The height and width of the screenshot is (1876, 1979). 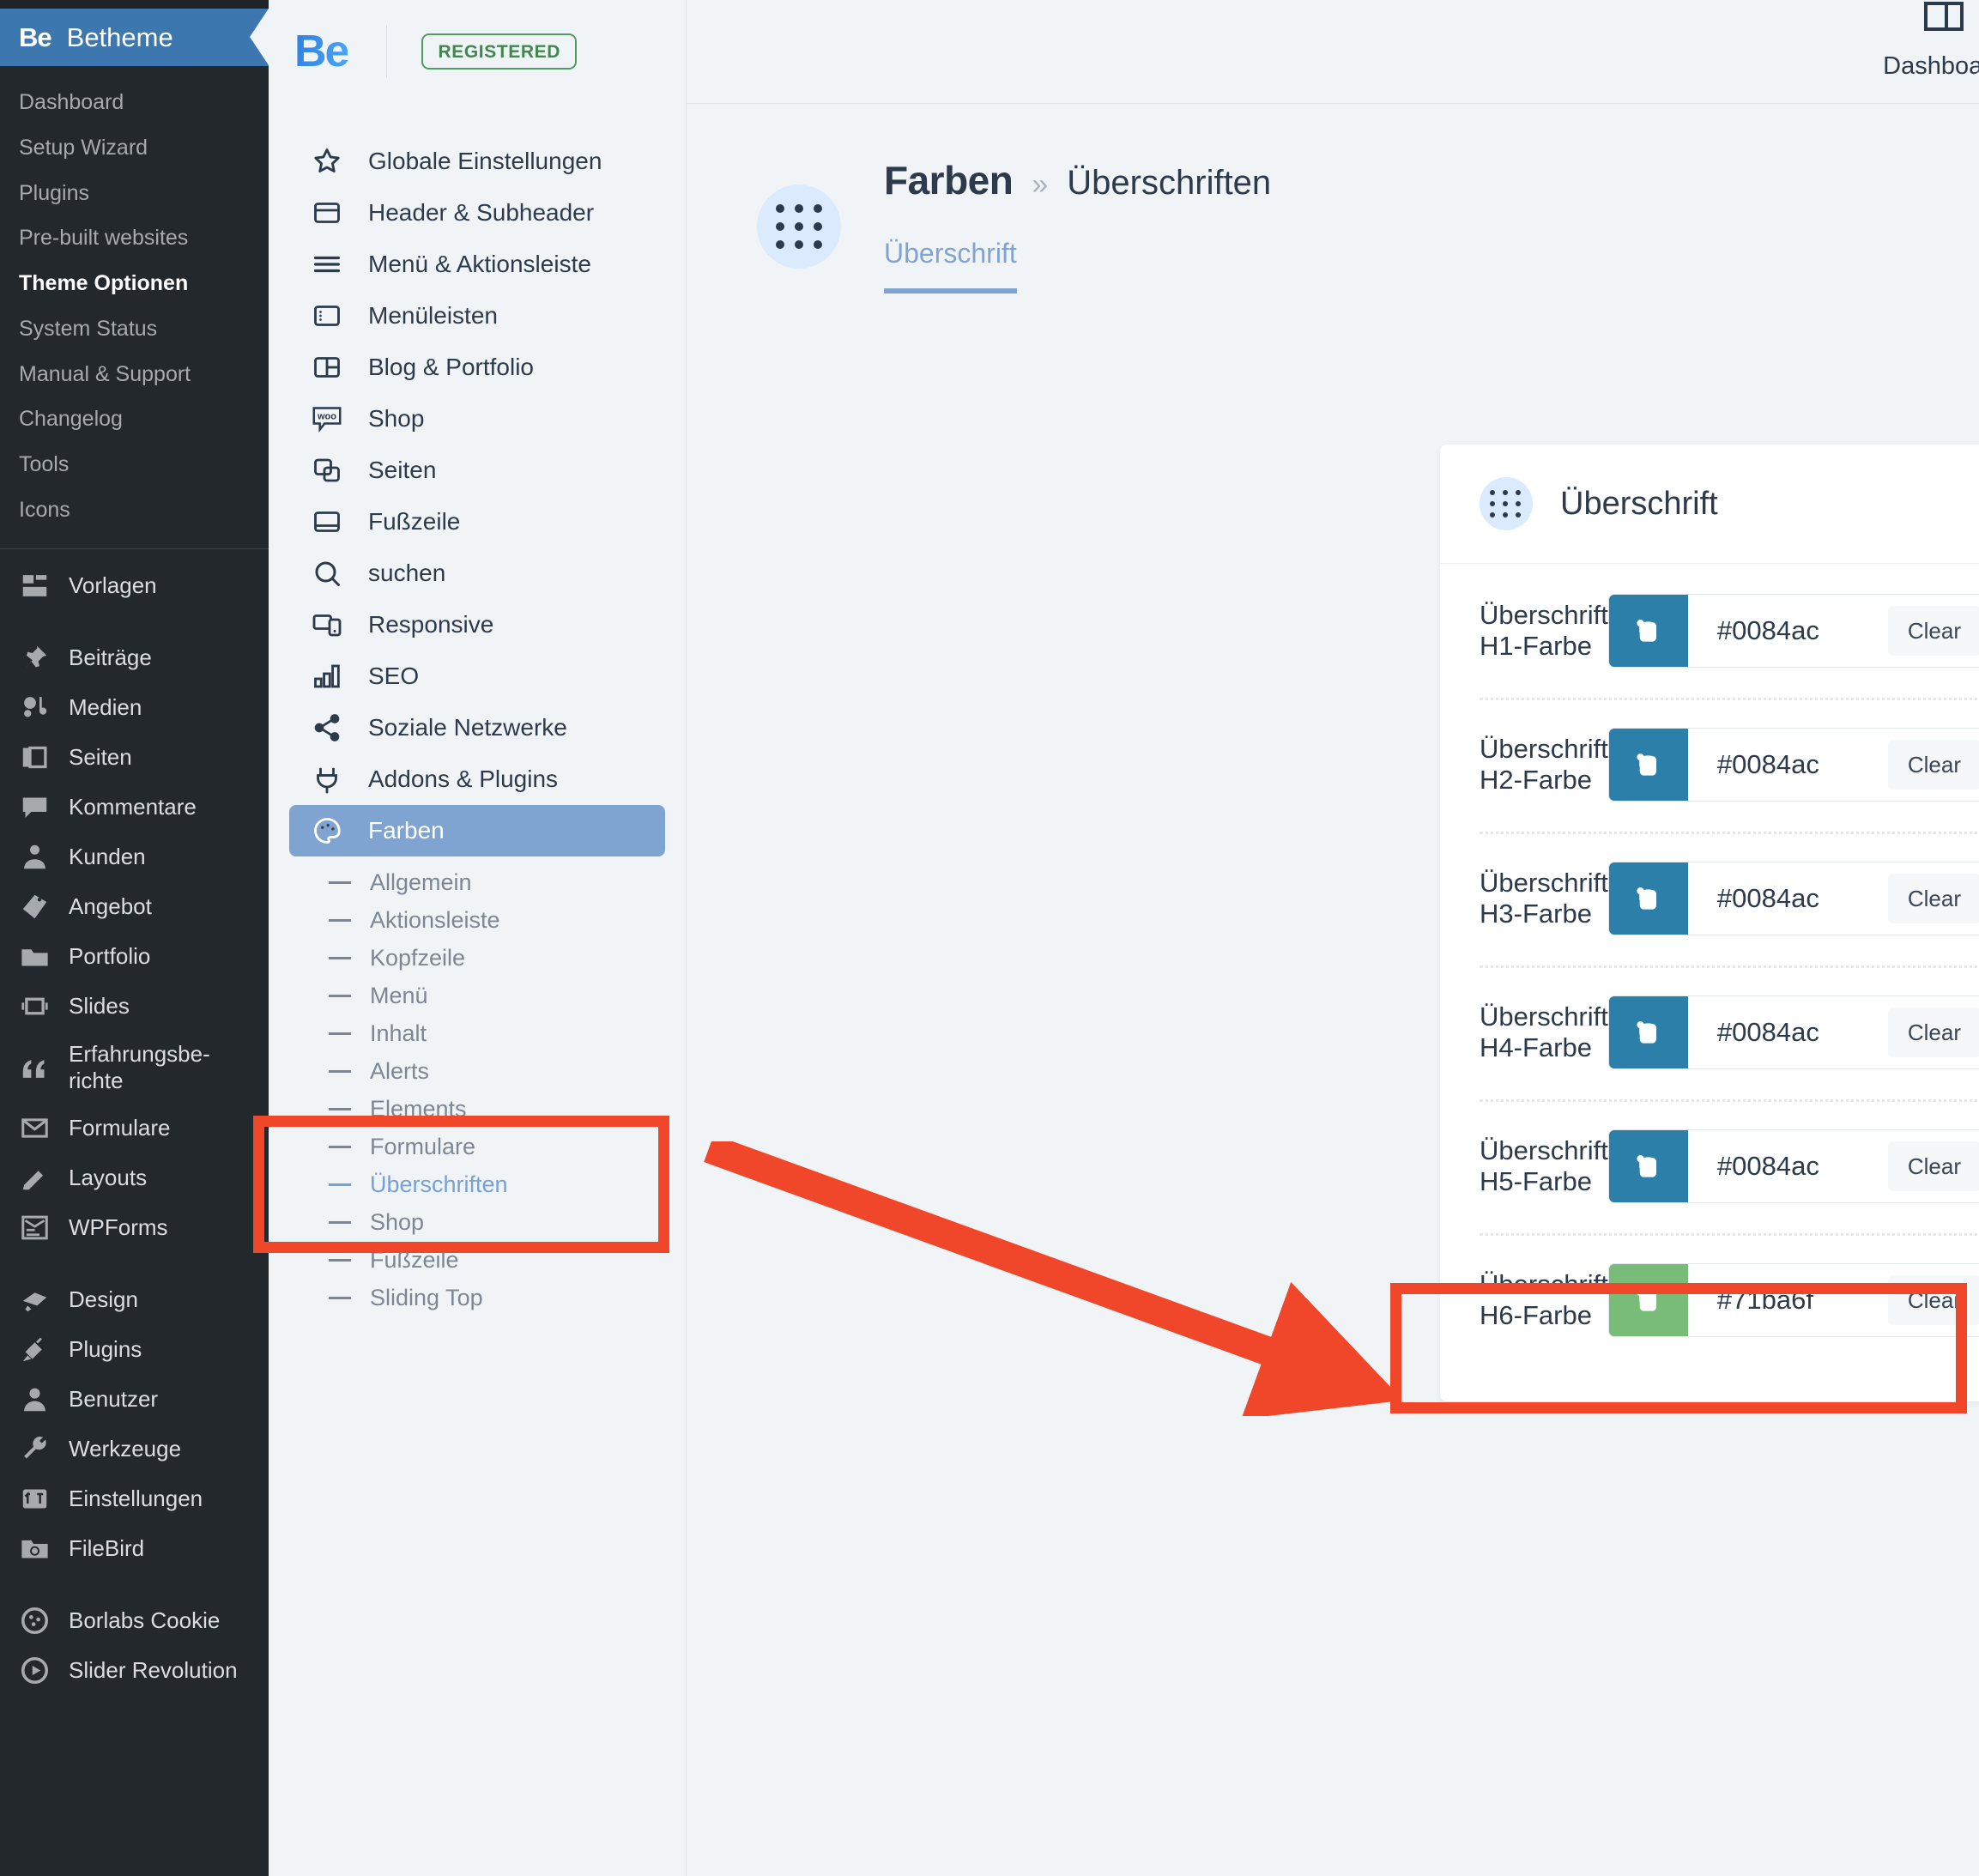 What do you see at coordinates (134, 374) in the screenshot?
I see `betheme-submenu-item: Manual & Support` at bounding box center [134, 374].